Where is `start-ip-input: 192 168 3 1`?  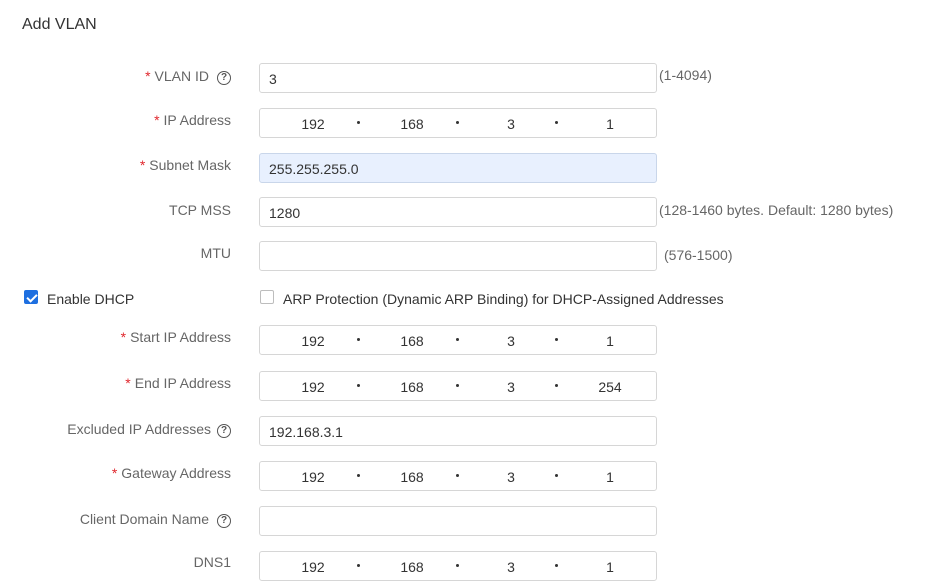 start-ip-input: 192 168 3 1 is located at coordinates (458, 340).